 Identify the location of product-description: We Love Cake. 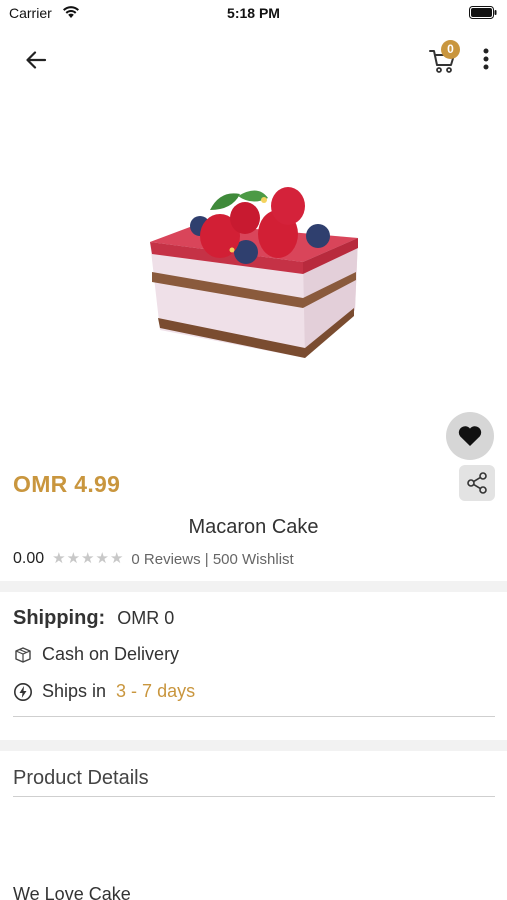
(72, 892).